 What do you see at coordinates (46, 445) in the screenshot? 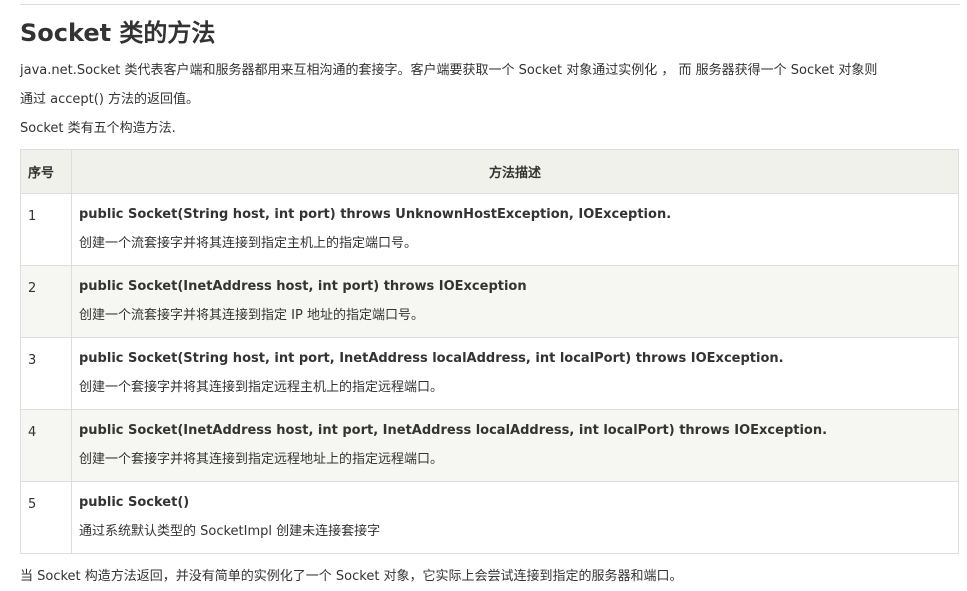
I see `row-number-cell: 4` at bounding box center [46, 445].